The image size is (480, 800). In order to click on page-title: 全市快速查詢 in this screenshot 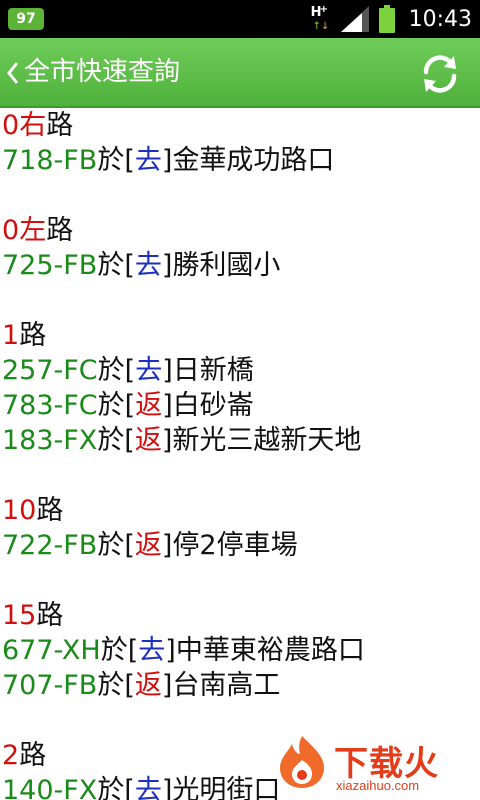, I will do `click(102, 72)`.